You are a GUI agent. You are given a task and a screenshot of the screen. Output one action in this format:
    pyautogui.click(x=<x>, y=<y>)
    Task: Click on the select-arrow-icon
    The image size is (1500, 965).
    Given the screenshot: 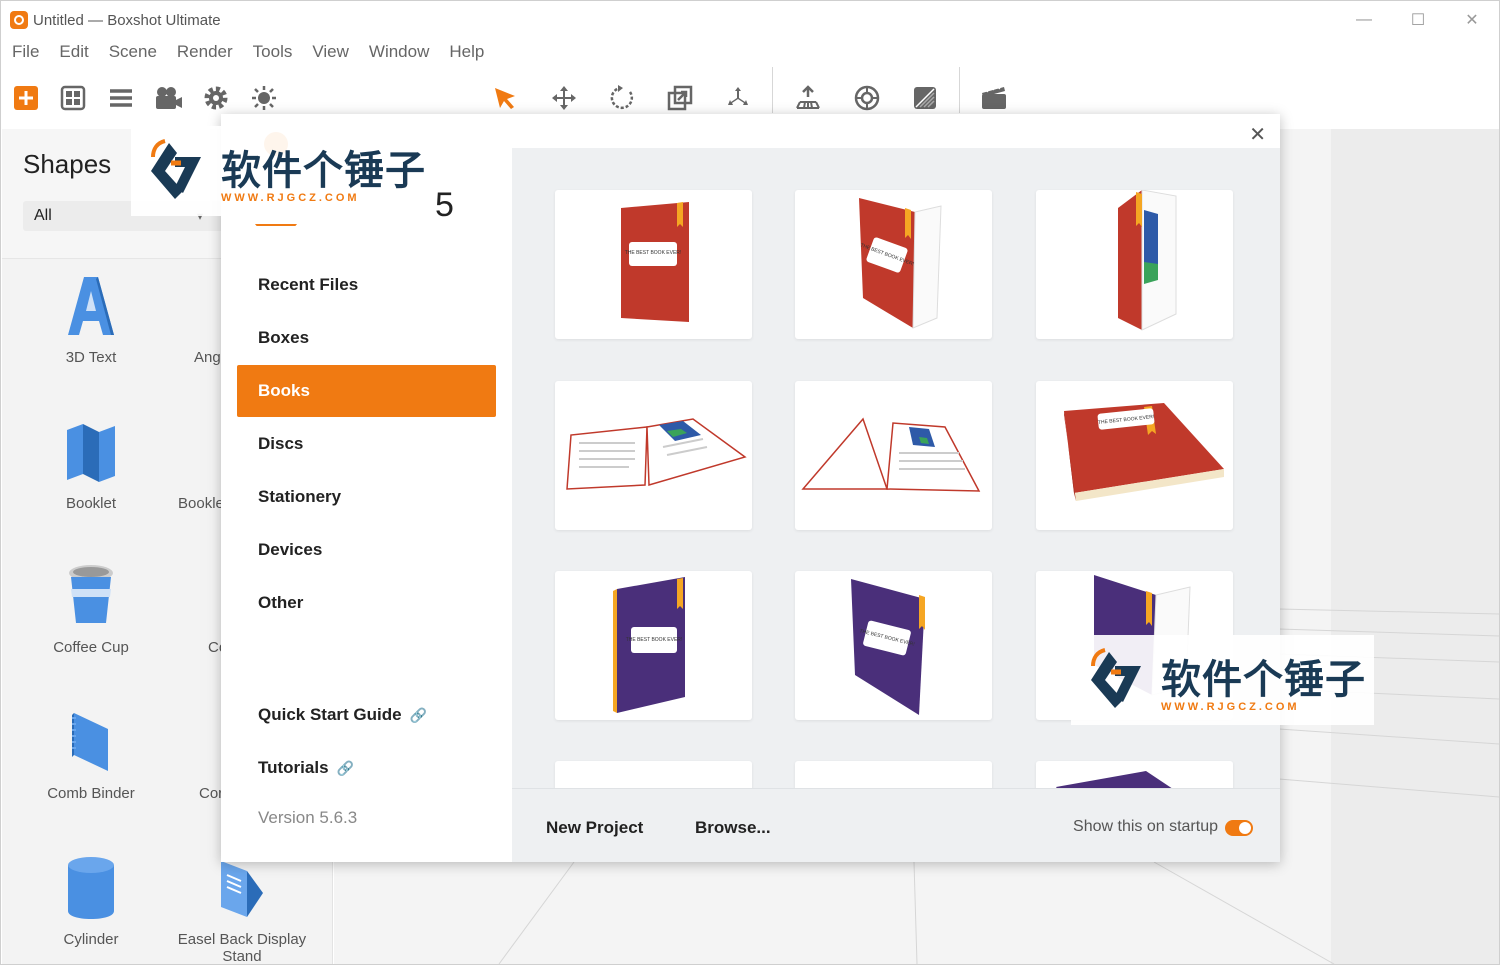 What is the action you would take?
    pyautogui.click(x=505, y=98)
    